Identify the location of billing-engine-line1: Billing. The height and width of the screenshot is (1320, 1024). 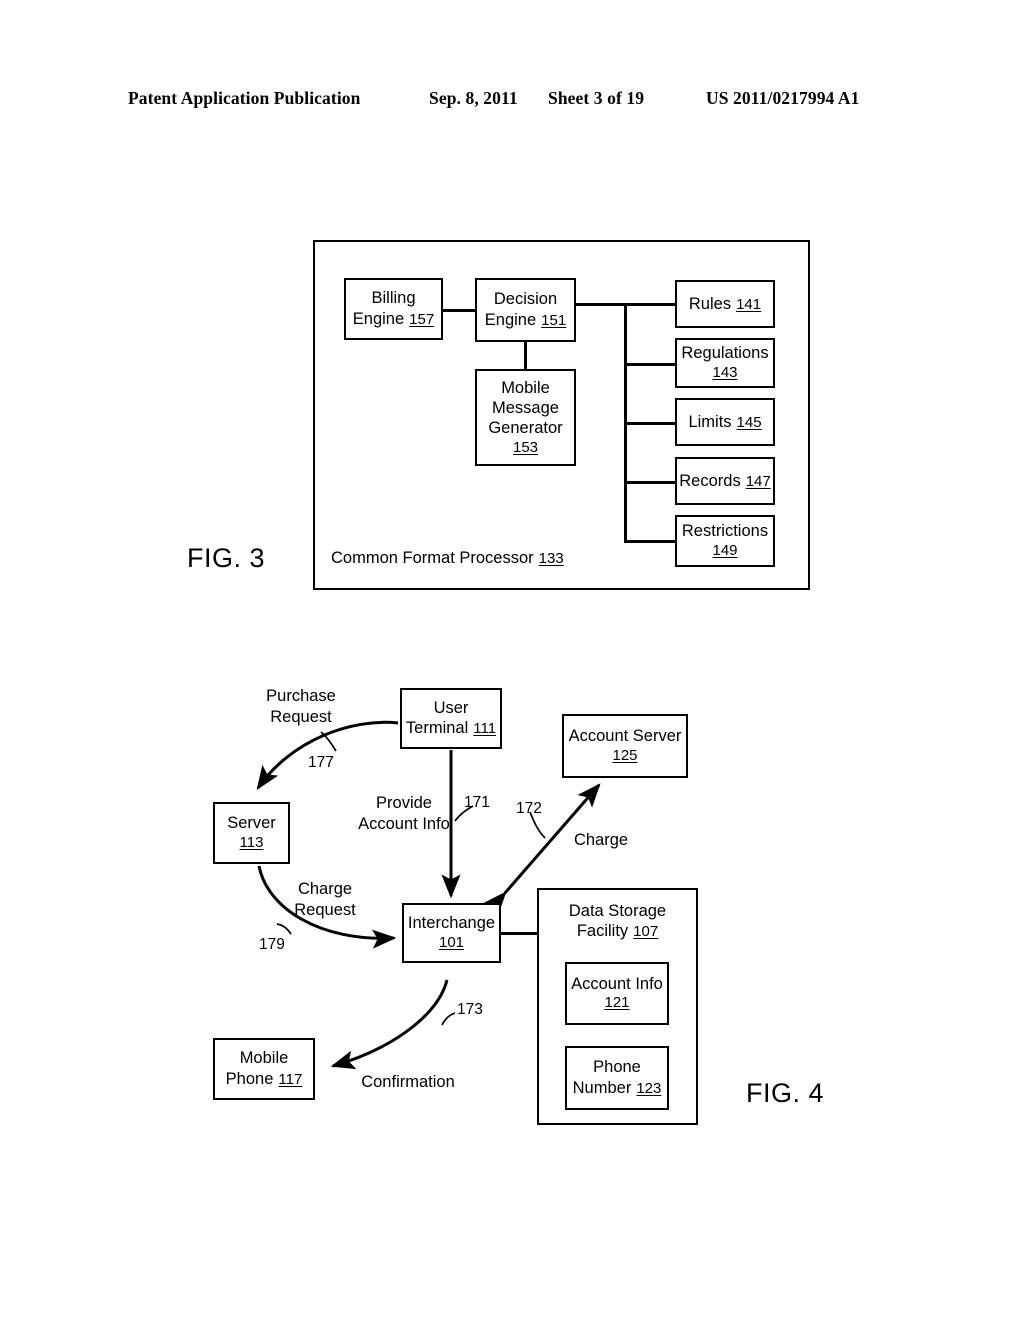
(393, 298).